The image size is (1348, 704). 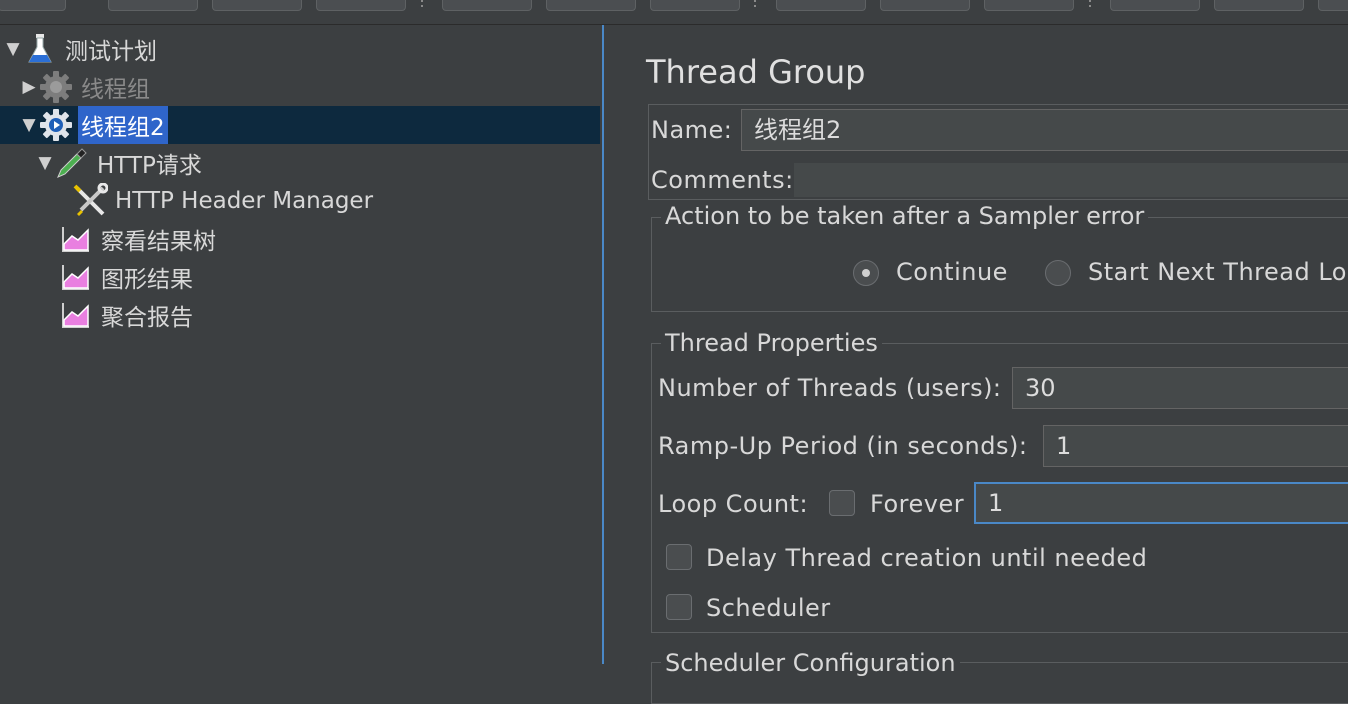 I want to click on number-of-threads-label: Number of Threads (users):, so click(x=830, y=388).